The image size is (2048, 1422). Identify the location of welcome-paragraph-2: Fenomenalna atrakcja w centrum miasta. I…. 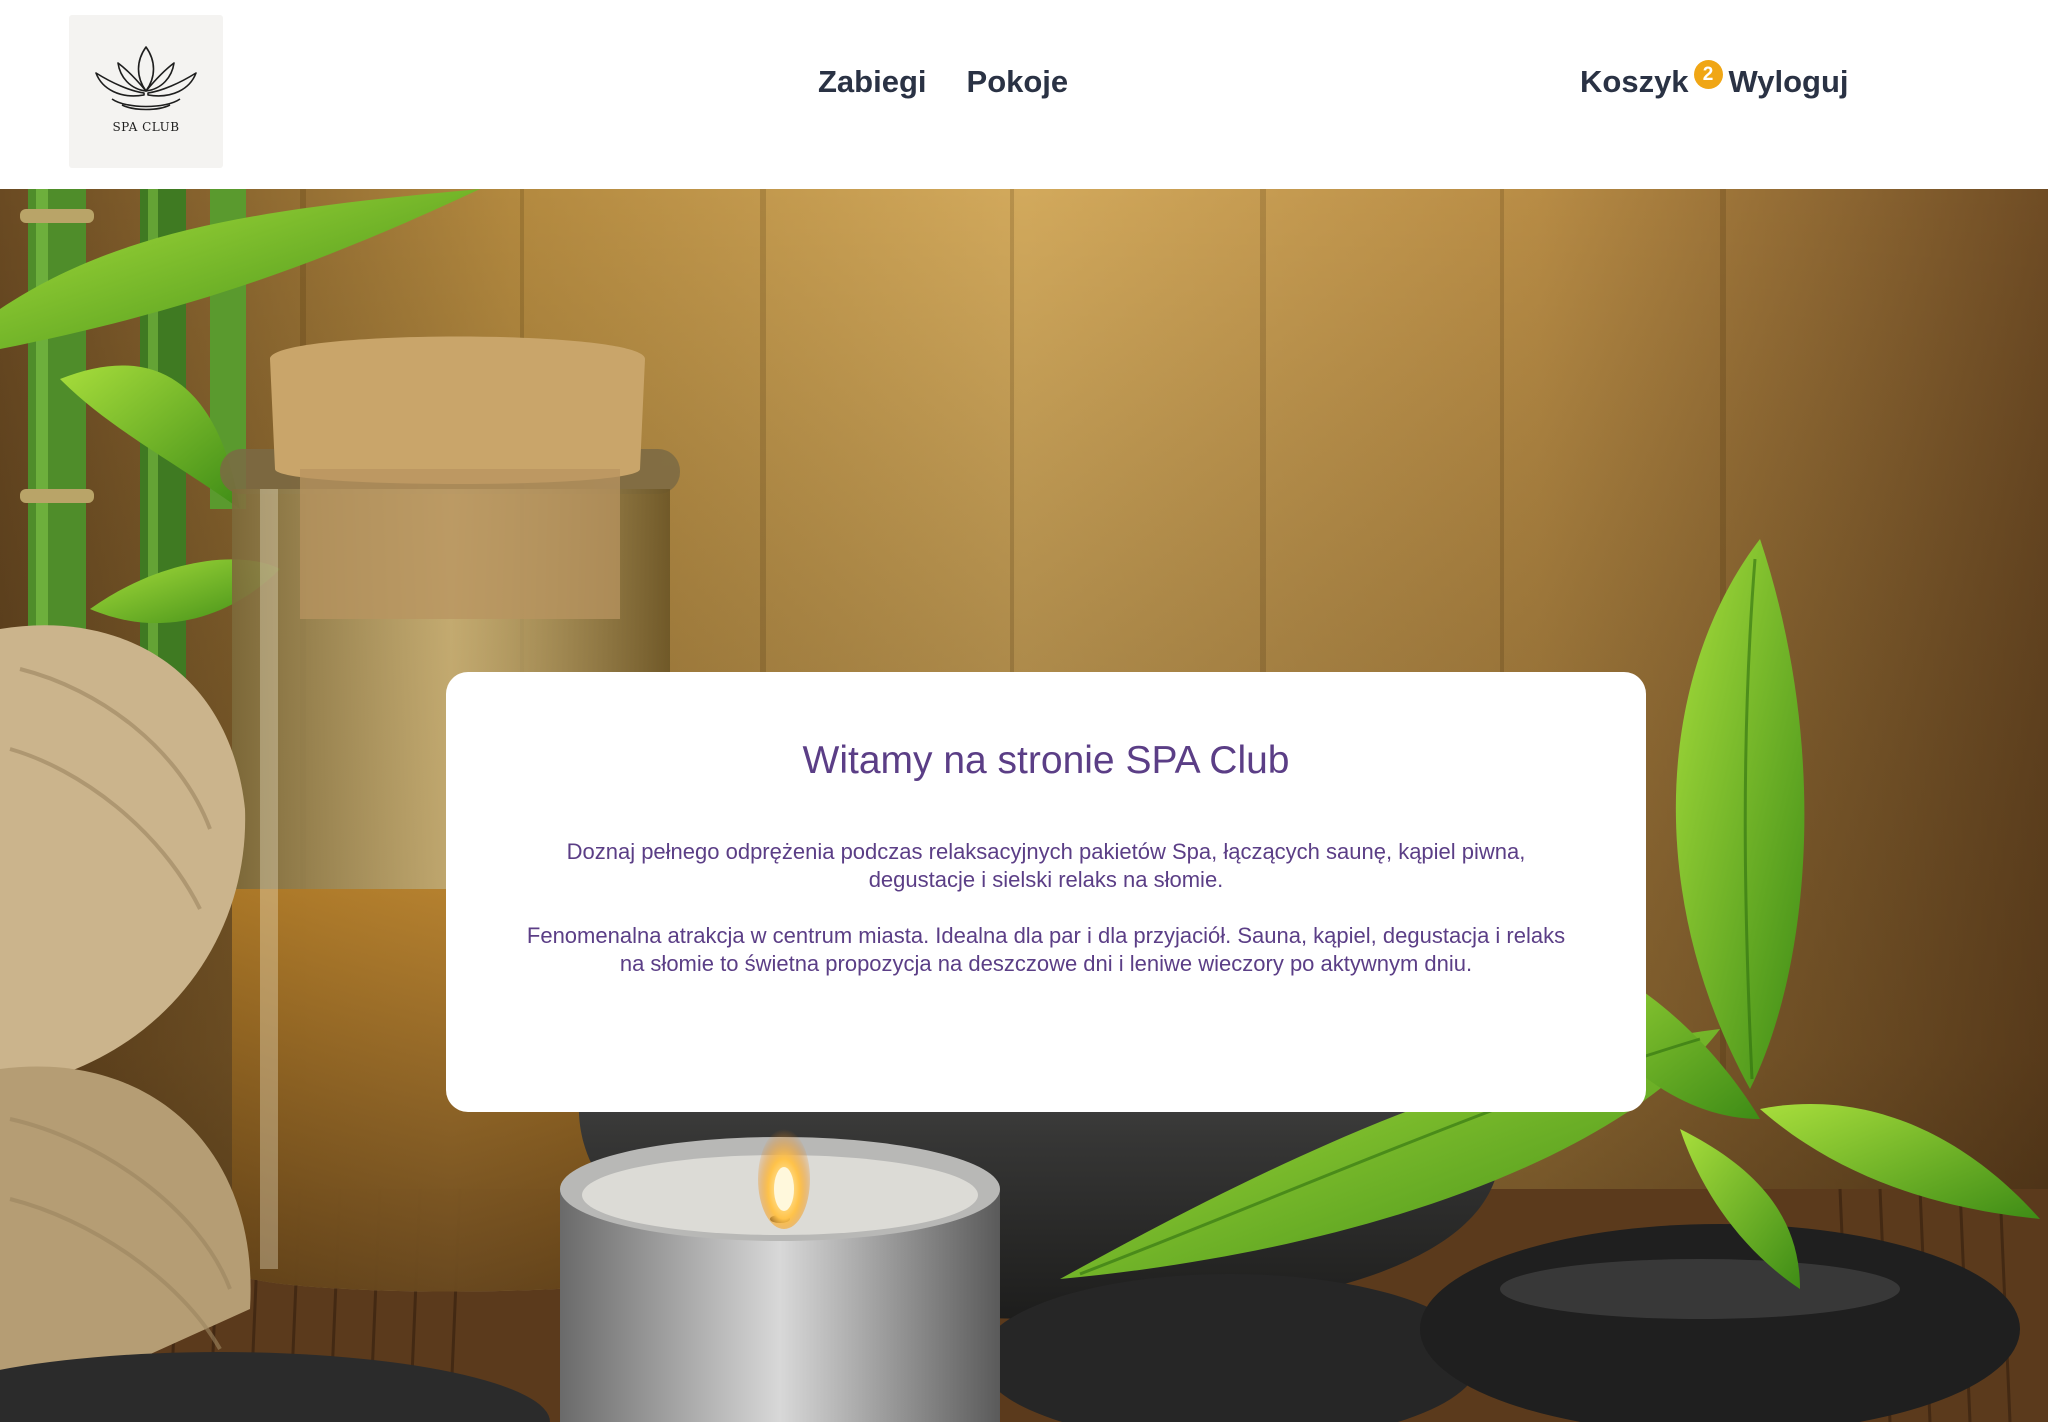
(1046, 949).